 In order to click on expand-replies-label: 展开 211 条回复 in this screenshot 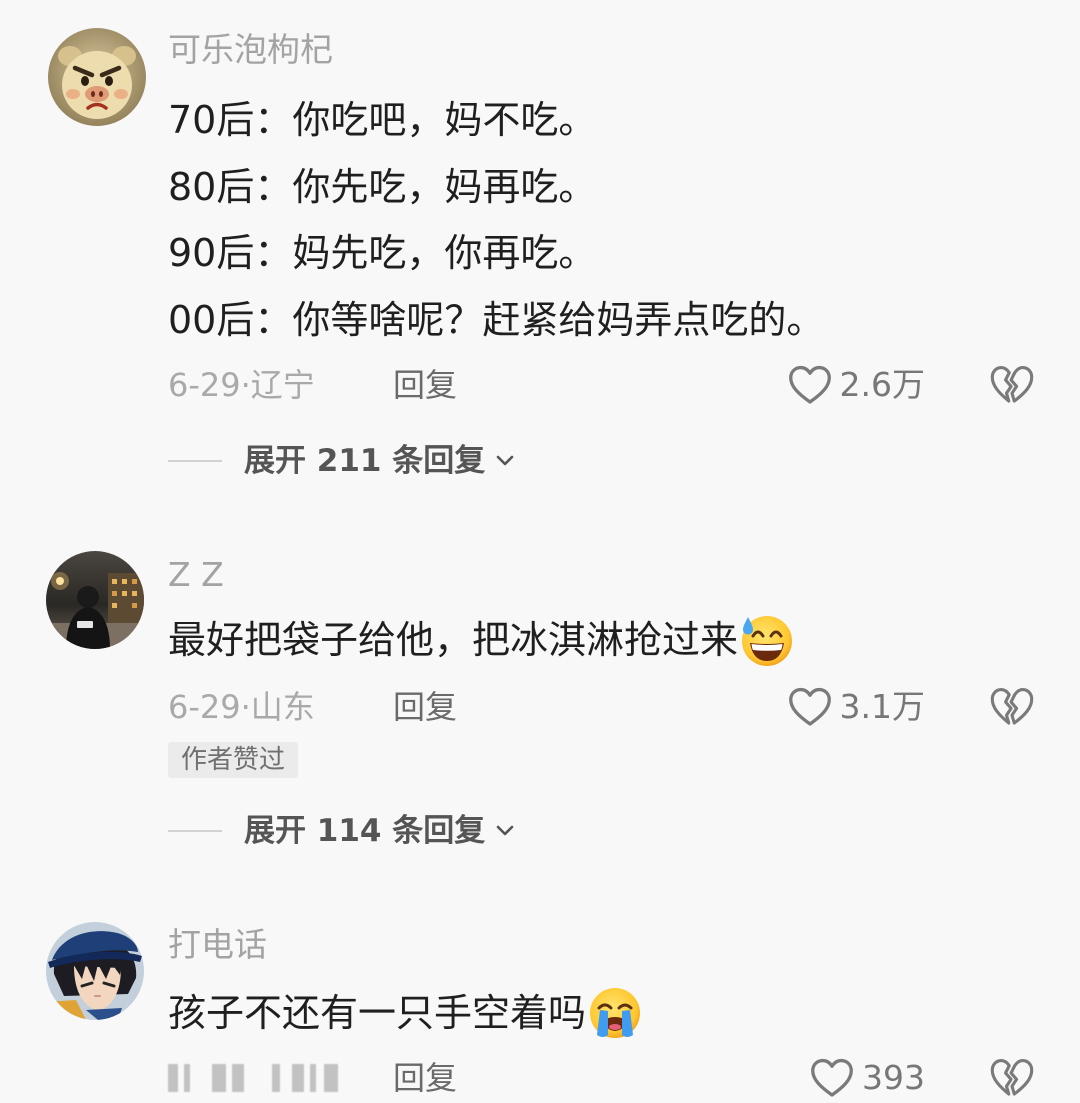, I will do `click(365, 461)`.